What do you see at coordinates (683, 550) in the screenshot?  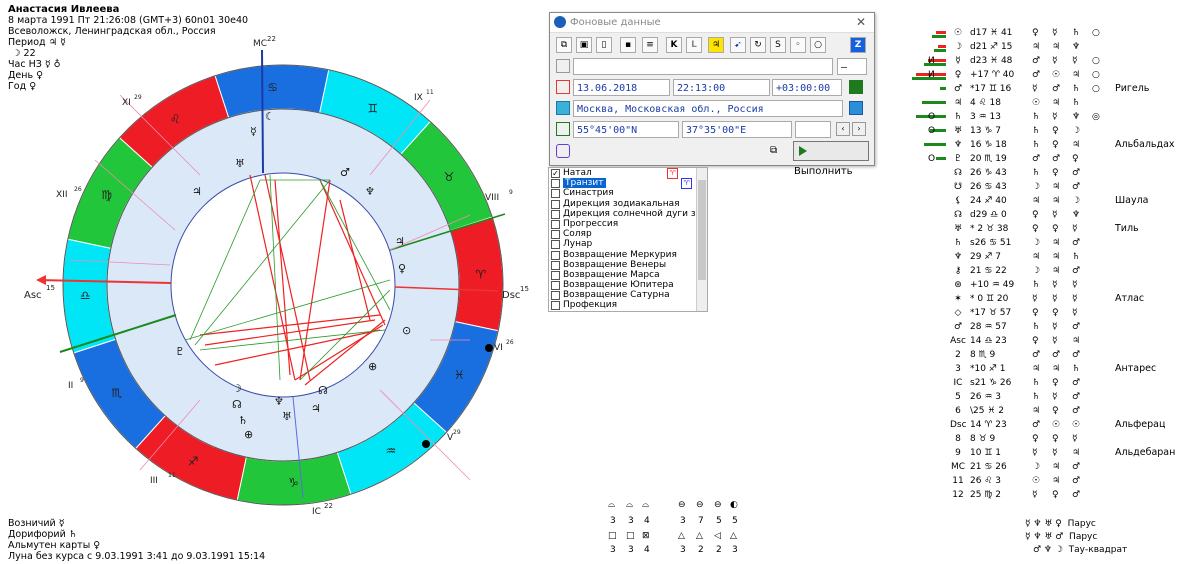 I see `aspect-count: 3` at bounding box center [683, 550].